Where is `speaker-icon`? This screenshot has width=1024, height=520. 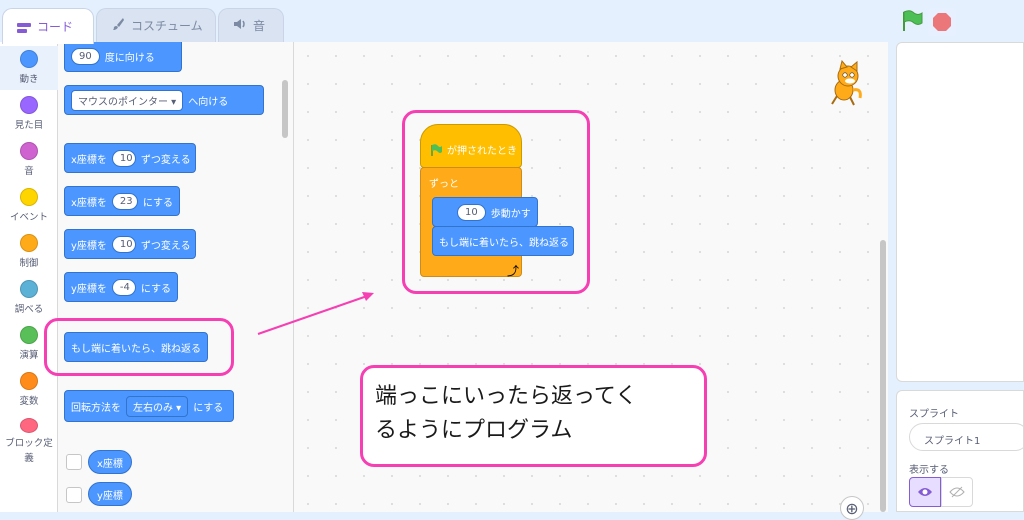
speaker-icon is located at coordinates (240, 25).